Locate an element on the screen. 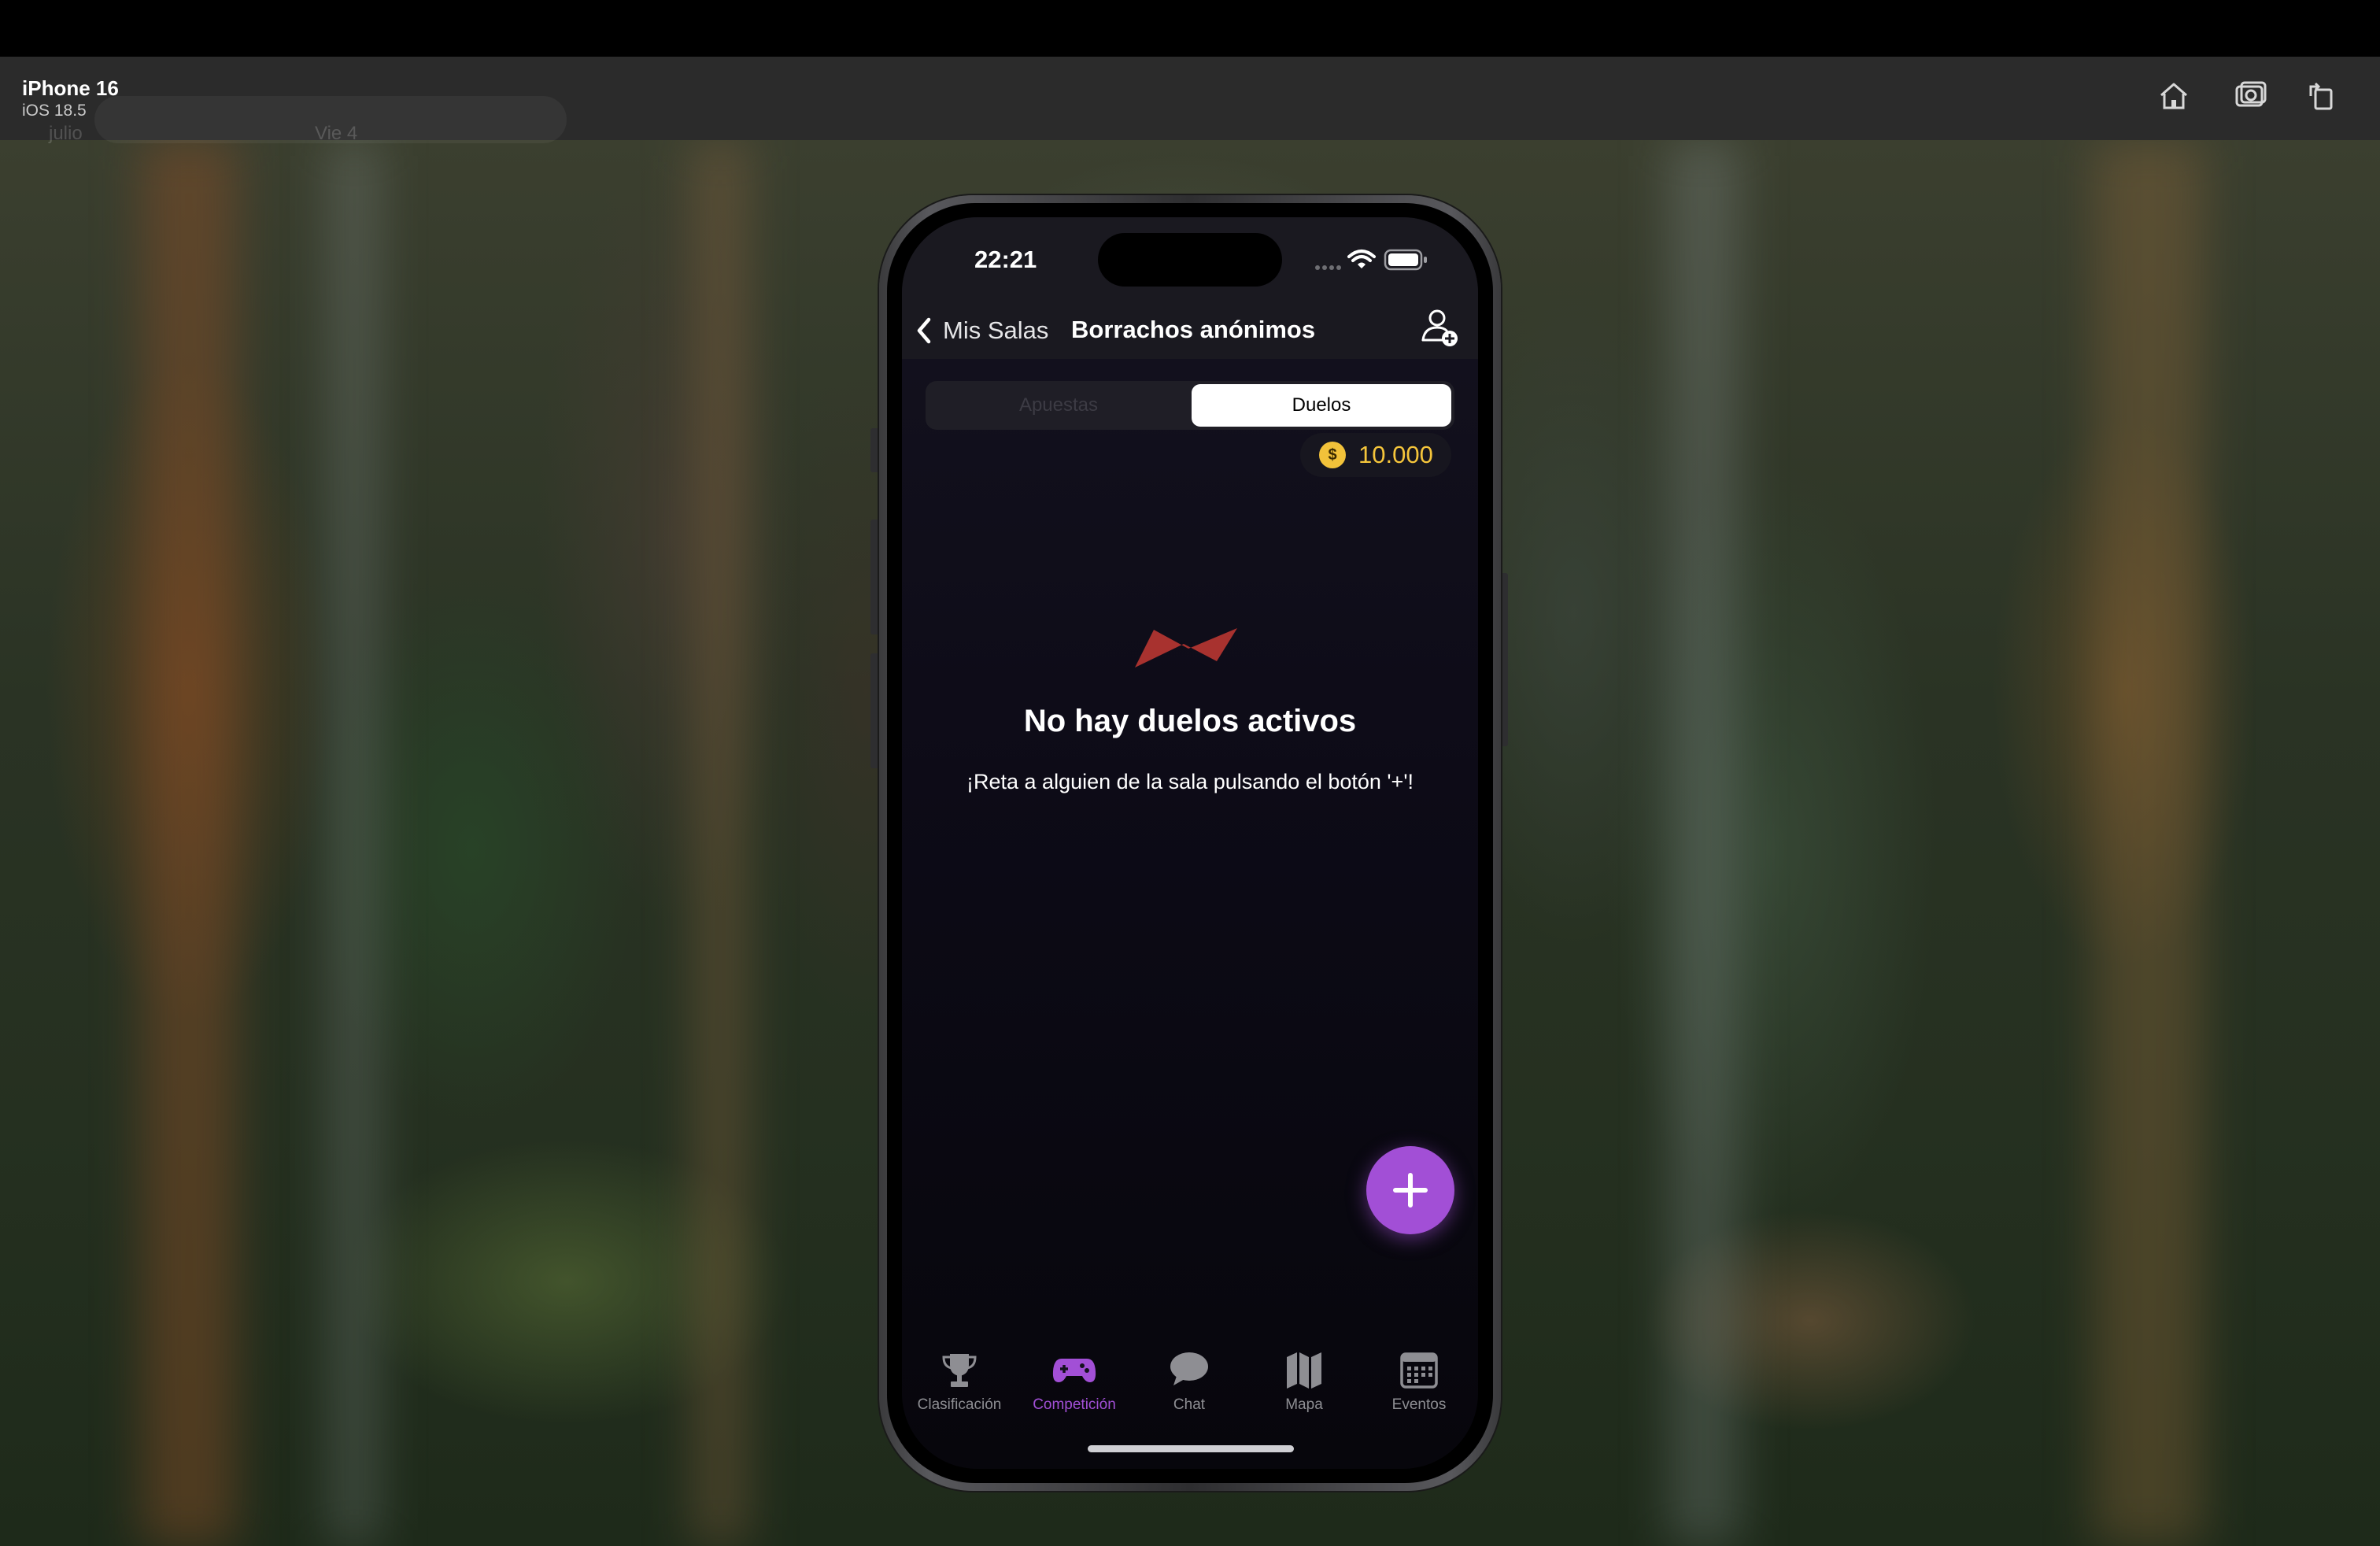  coin-icon: $ is located at coordinates (1332, 455).